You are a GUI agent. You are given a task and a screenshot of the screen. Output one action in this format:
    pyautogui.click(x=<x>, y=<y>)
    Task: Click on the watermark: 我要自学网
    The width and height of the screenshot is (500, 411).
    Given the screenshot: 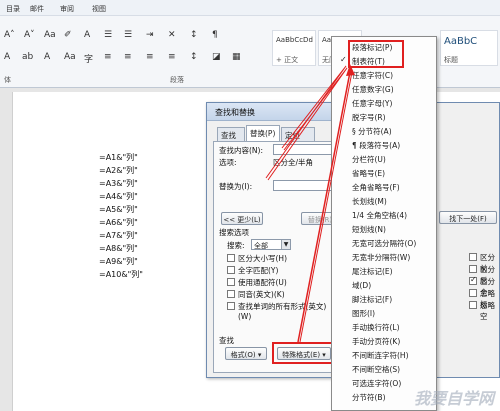 What is the action you would take?
    pyautogui.click(x=453, y=398)
    